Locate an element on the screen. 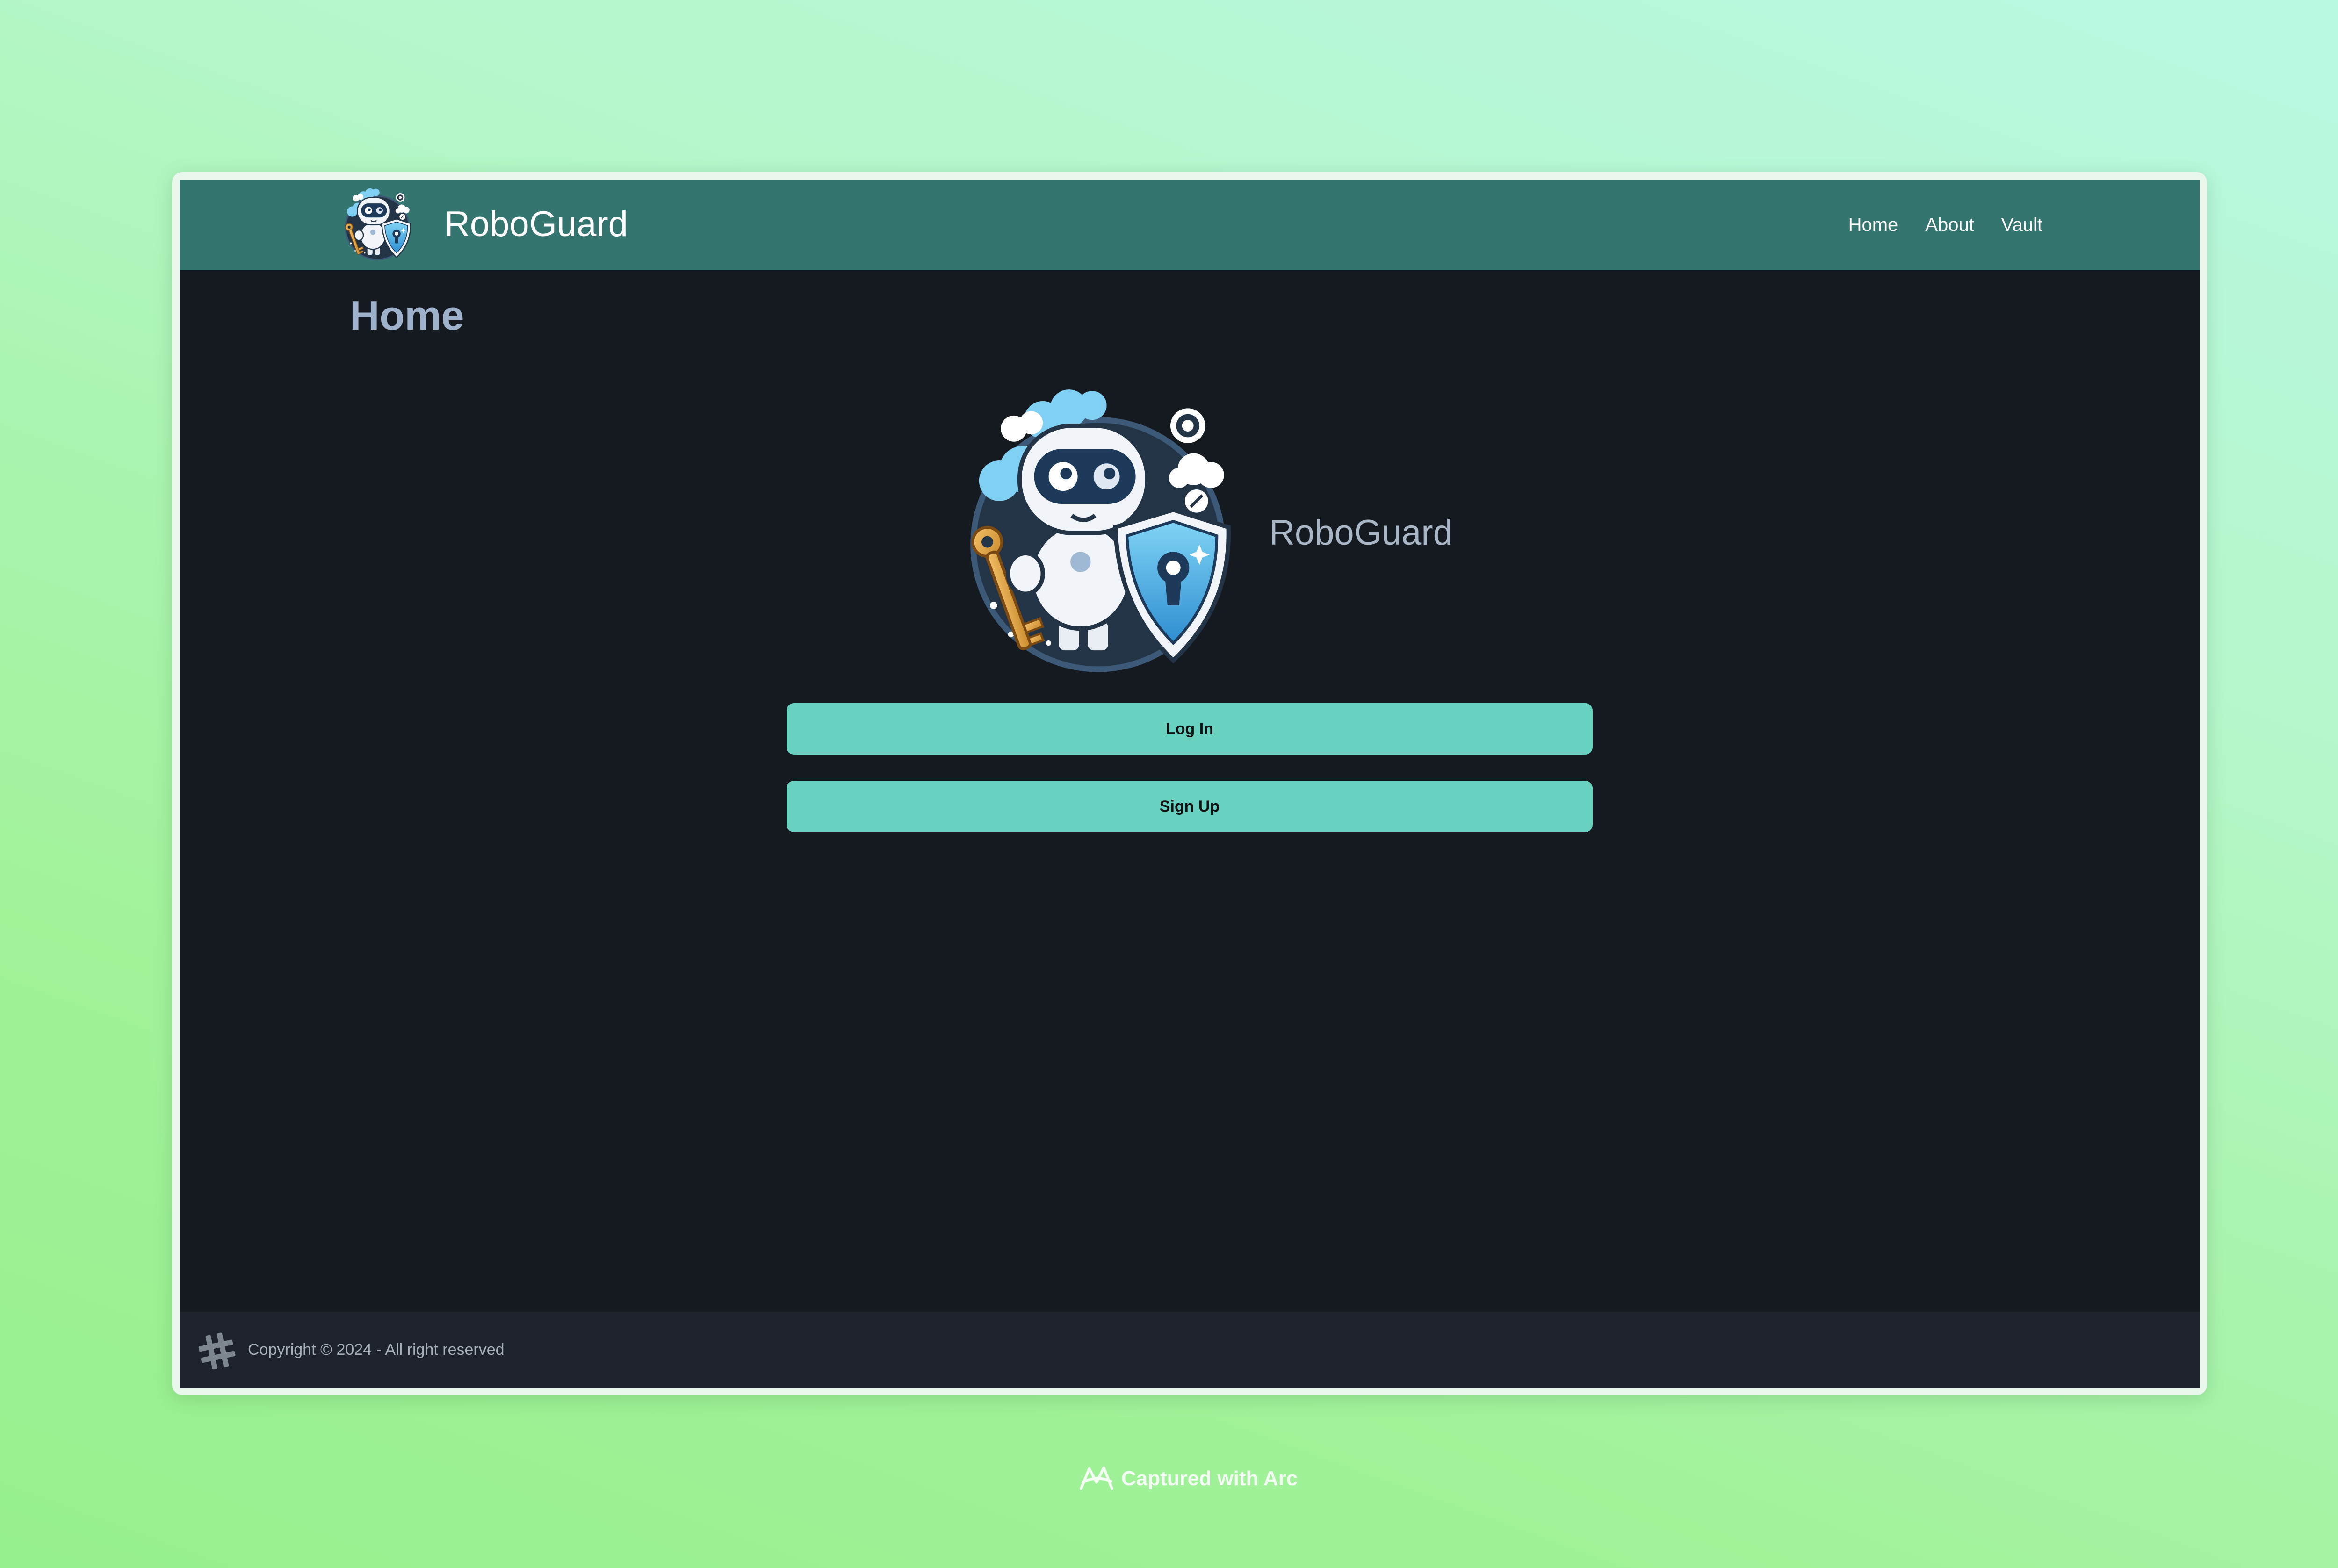 This screenshot has width=2338, height=1568. nav-link-home: Home is located at coordinates (1873, 225).